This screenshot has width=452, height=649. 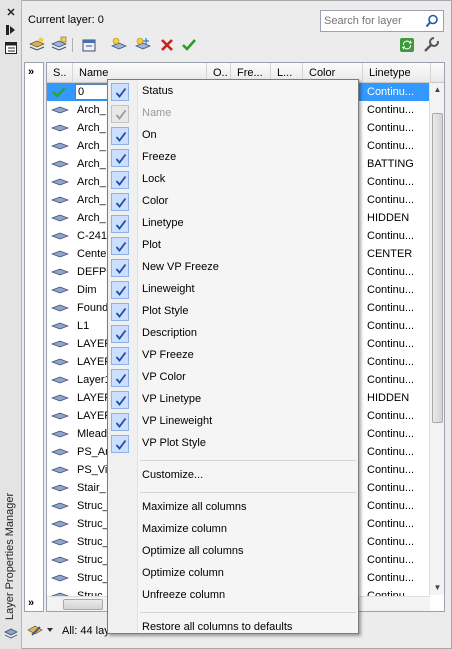 What do you see at coordinates (390, 164) in the screenshot?
I see `linetype-cell: BATTING` at bounding box center [390, 164].